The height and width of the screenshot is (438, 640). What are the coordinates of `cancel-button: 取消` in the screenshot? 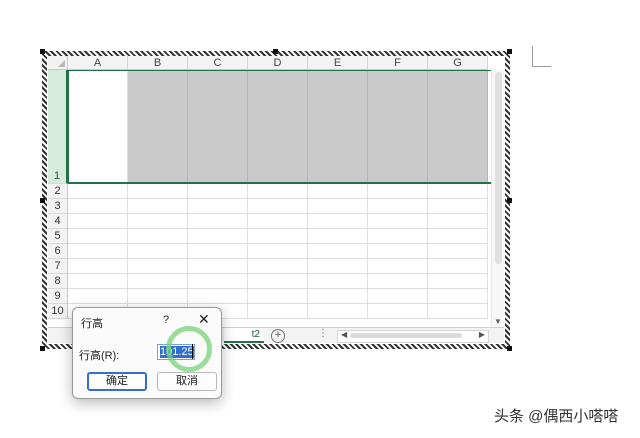 It's located at (187, 381).